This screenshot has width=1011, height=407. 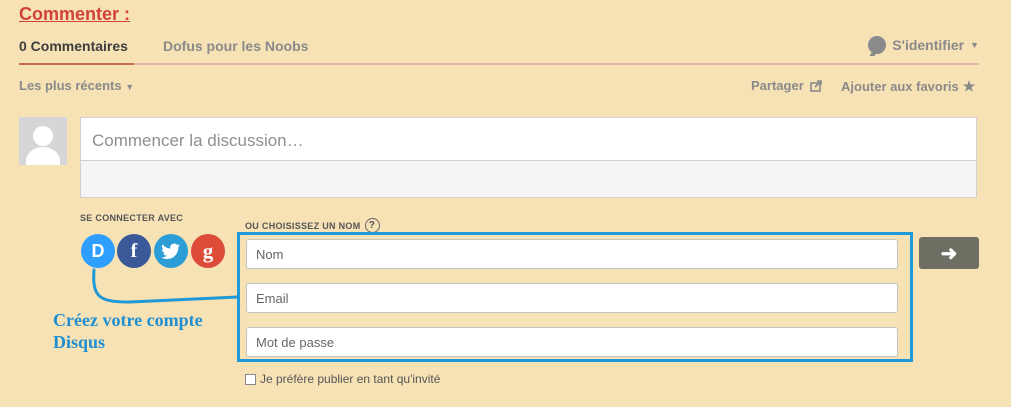 I want to click on sort-dropdown: Les plus récents ▼, so click(x=76, y=85).